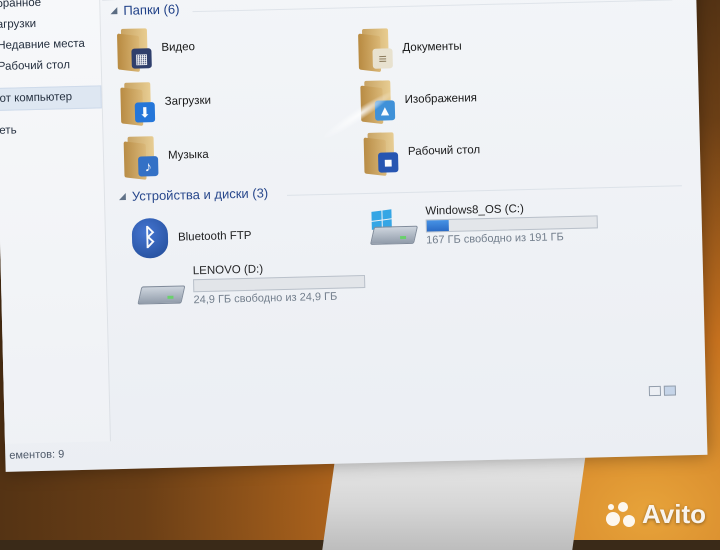  I want to click on drive-usage-fill, so click(438, 226).